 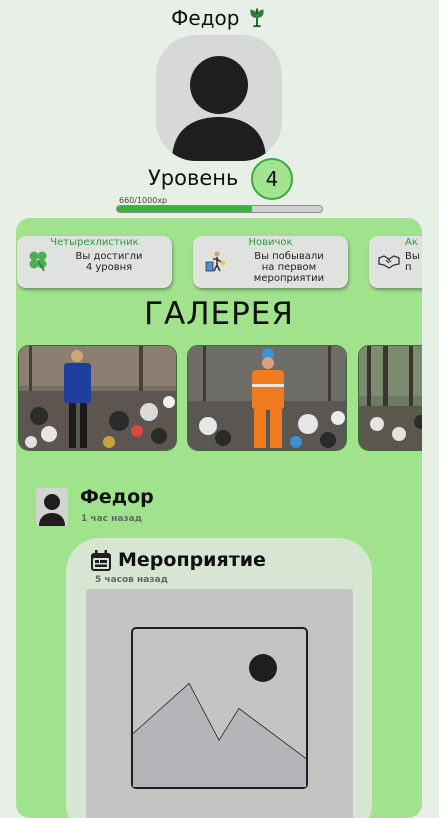 What do you see at coordinates (408, 267) in the screenshot?
I see `achievement-desc-line: п` at bounding box center [408, 267].